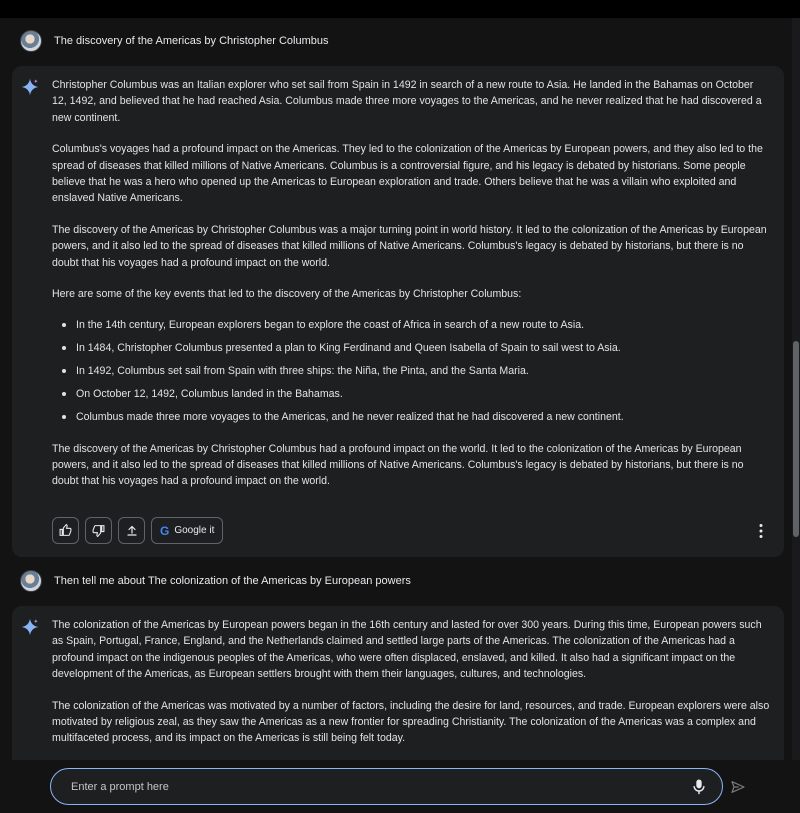 The height and width of the screenshot is (813, 800). Describe the element at coordinates (194, 530) in the screenshot. I see `google-it-label: Google it` at that location.